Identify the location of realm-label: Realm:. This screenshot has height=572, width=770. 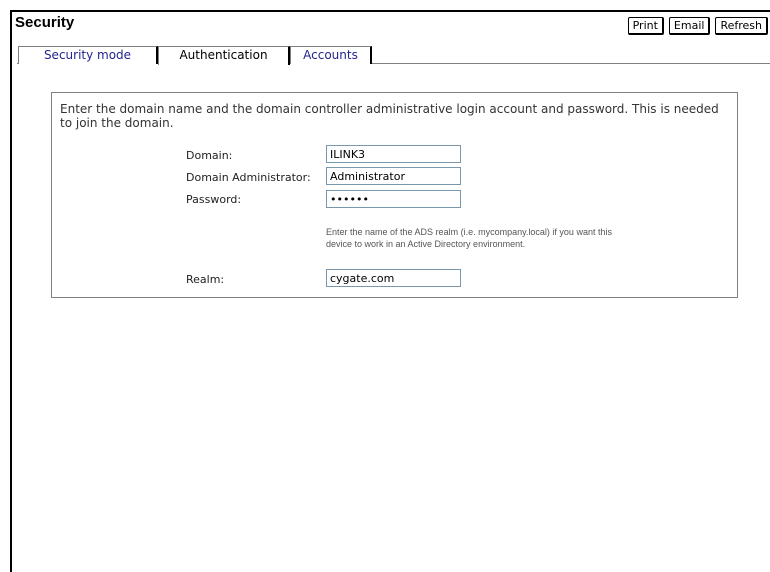
(205, 279).